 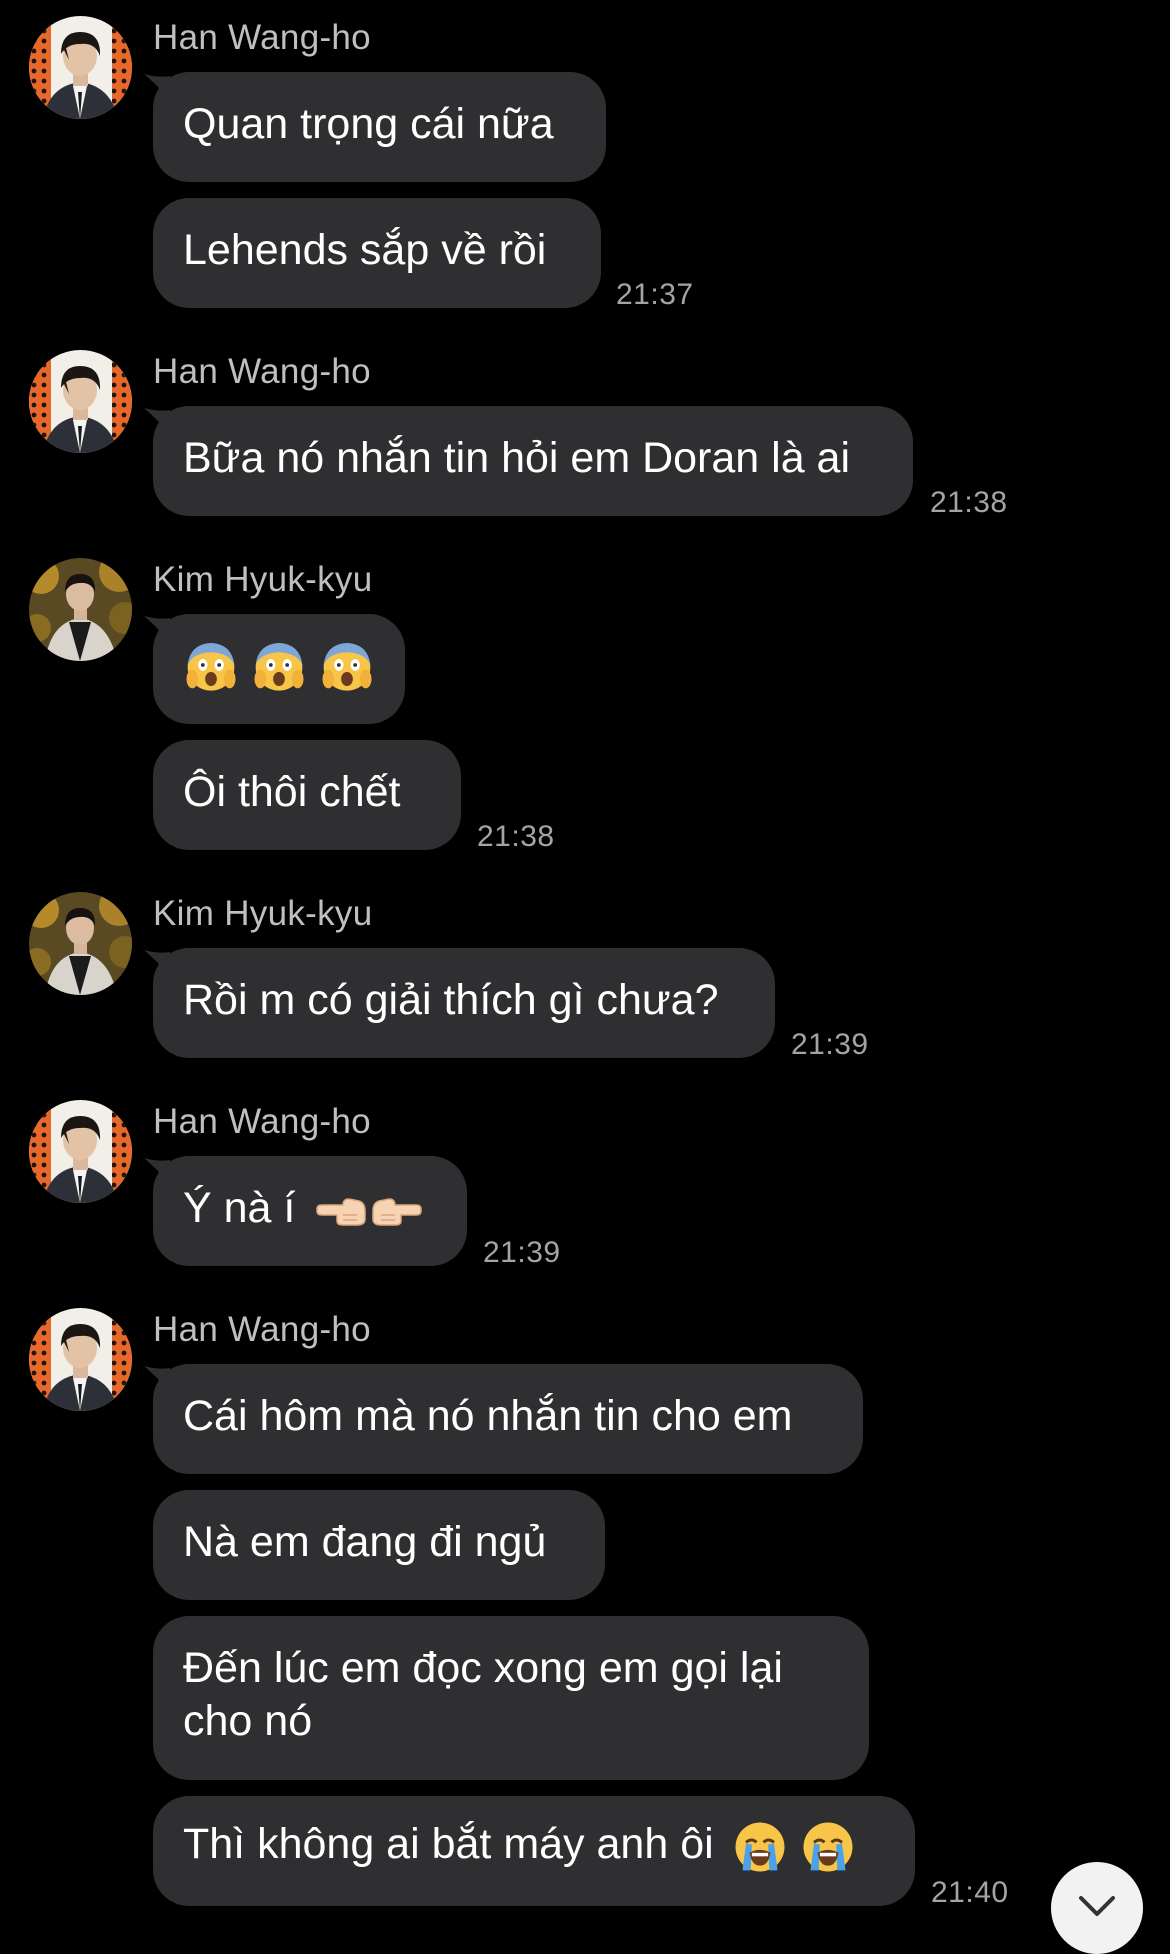 I want to click on message-bubble: Cái hôm mà nó nhắn tin cho em, so click(x=508, y=1419).